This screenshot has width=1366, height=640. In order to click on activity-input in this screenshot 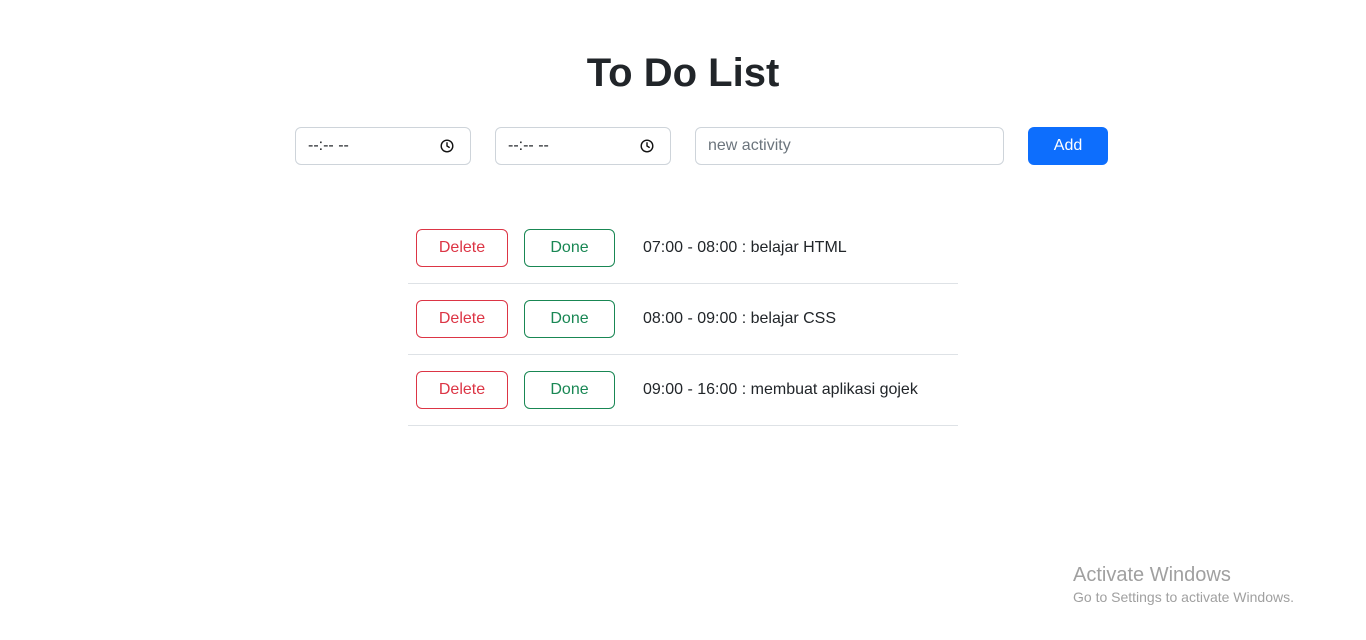, I will do `click(849, 146)`.